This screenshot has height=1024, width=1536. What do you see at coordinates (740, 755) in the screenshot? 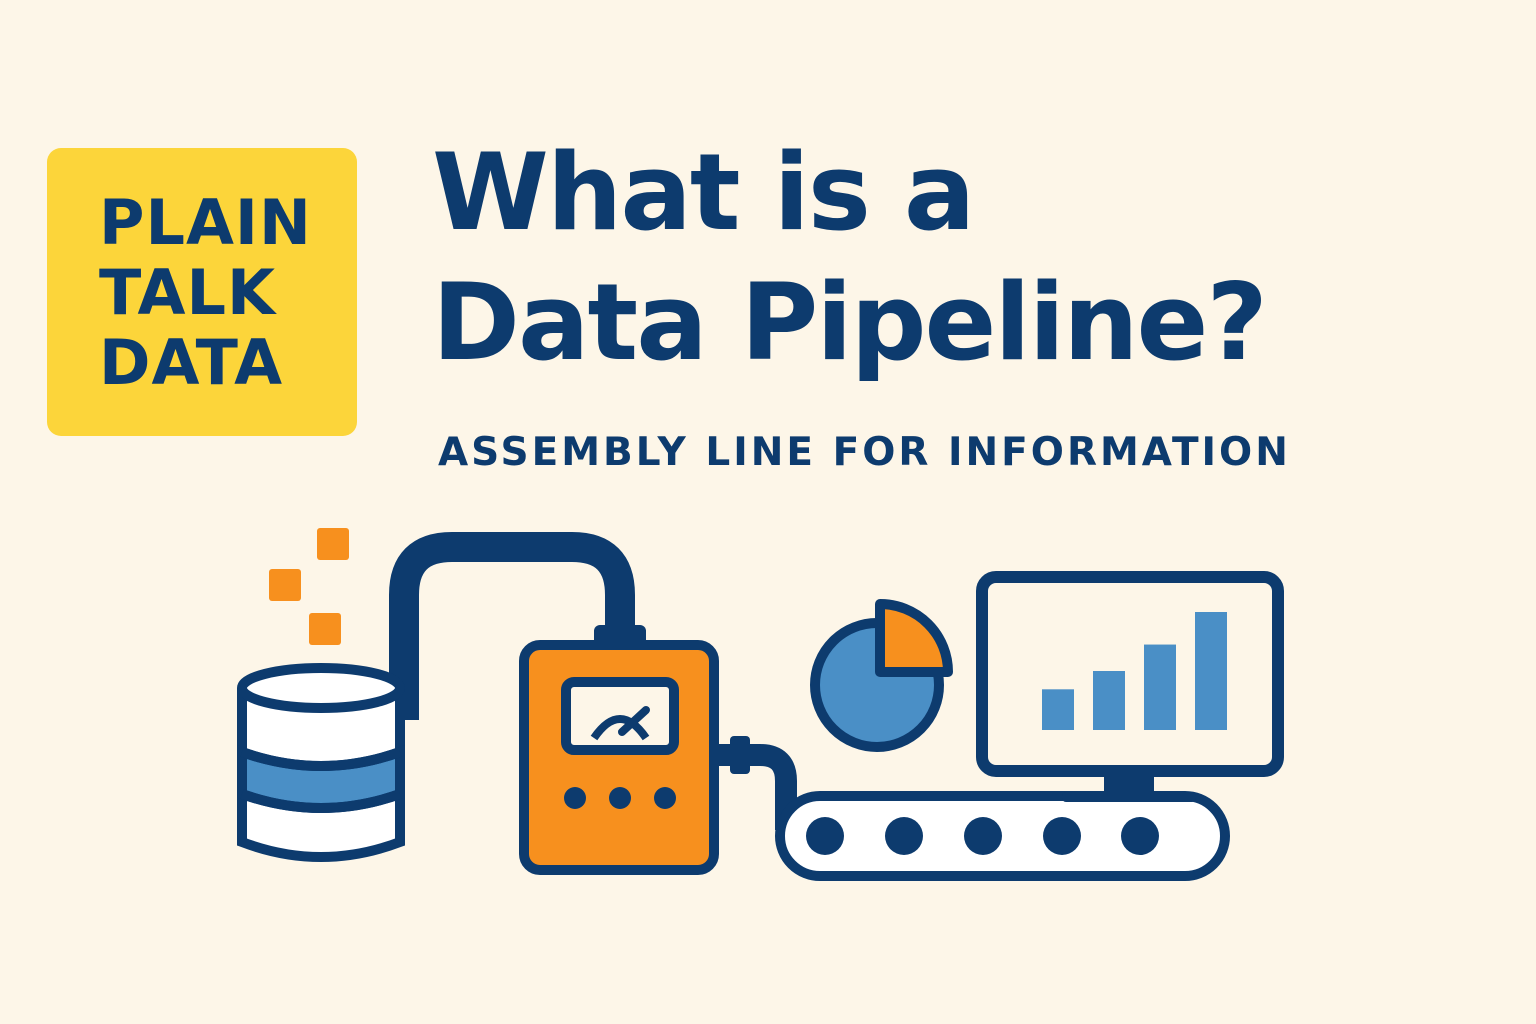
I see `output-connector-icon` at bounding box center [740, 755].